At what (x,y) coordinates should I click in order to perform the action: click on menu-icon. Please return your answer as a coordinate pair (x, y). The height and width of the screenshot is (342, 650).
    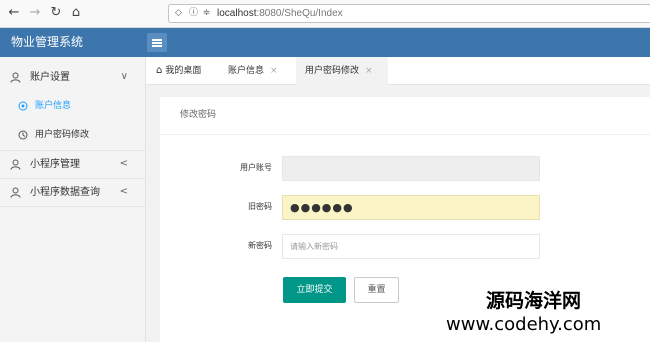
    Looking at the image, I should click on (157, 40).